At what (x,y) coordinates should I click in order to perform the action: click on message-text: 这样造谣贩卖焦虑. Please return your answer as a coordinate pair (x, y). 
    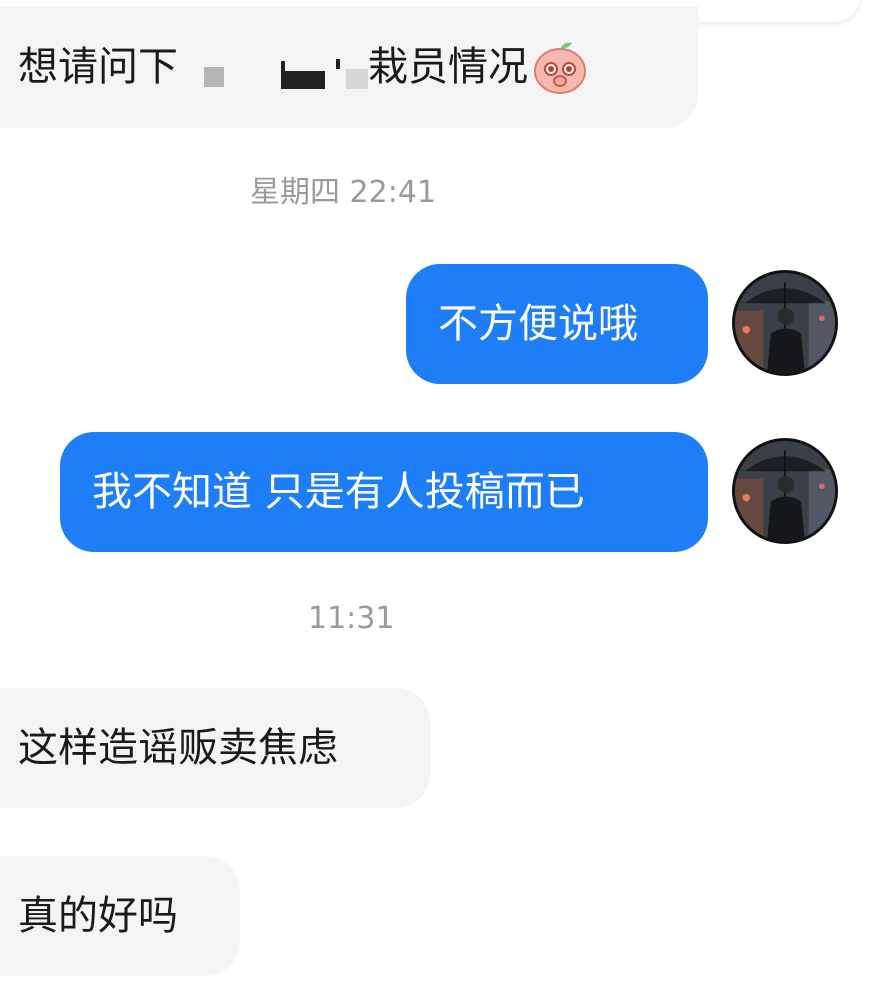
    Looking at the image, I should click on (178, 748).